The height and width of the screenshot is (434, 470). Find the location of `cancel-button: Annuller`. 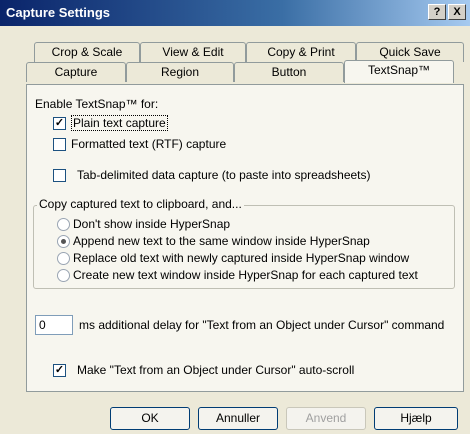

cancel-button: Annuller is located at coordinates (238, 418).